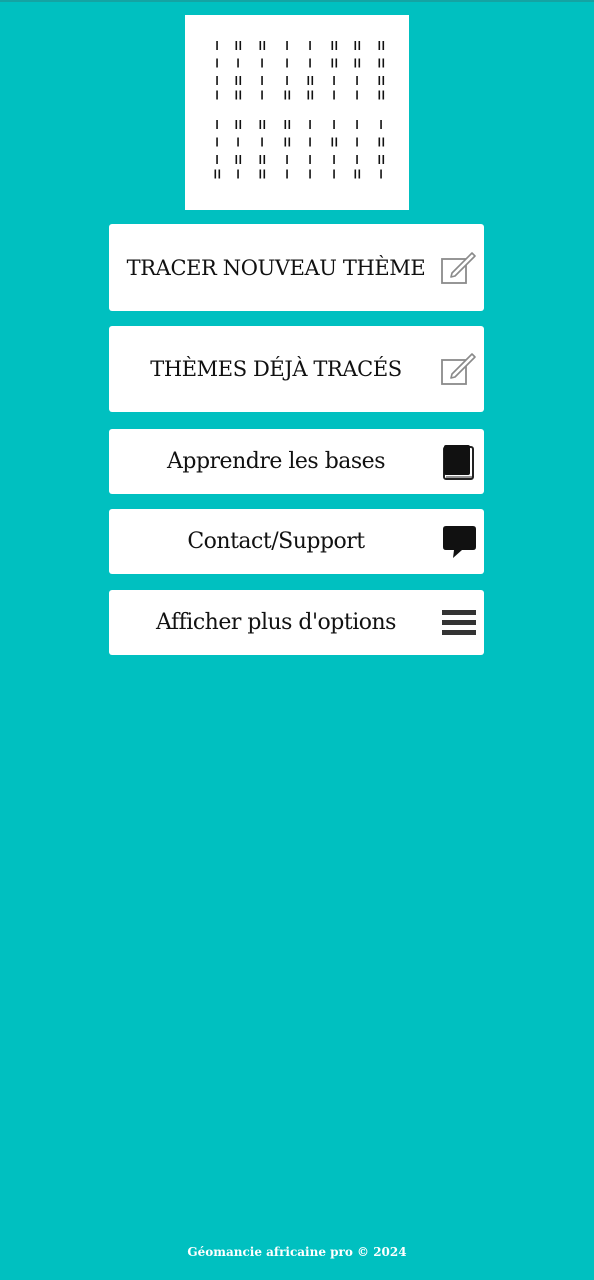  Describe the element at coordinates (276, 369) in the screenshot. I see `saved-themes-label: THÈMES DÉJÀ TRACÉS` at that location.